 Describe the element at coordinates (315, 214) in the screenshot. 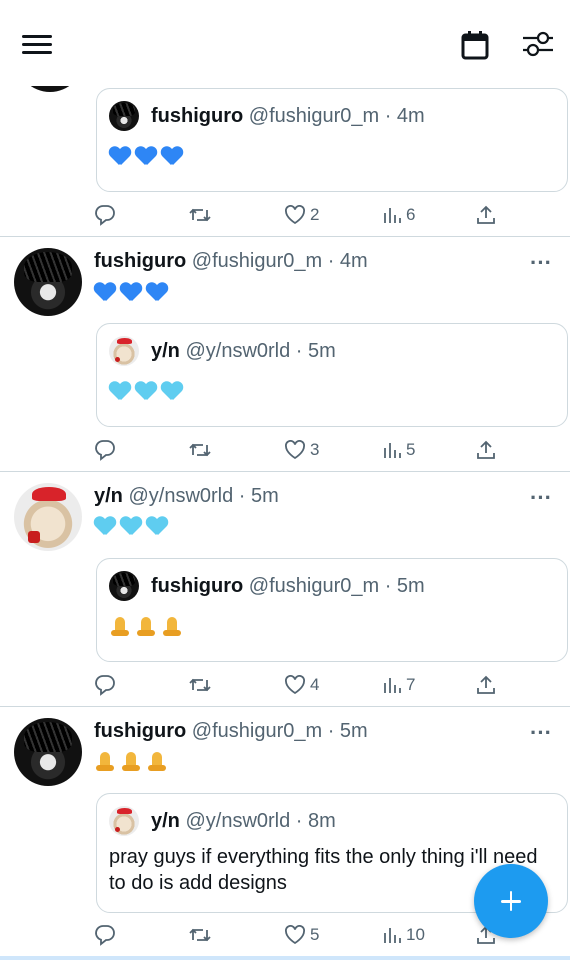

I see `like-count: 2` at that location.